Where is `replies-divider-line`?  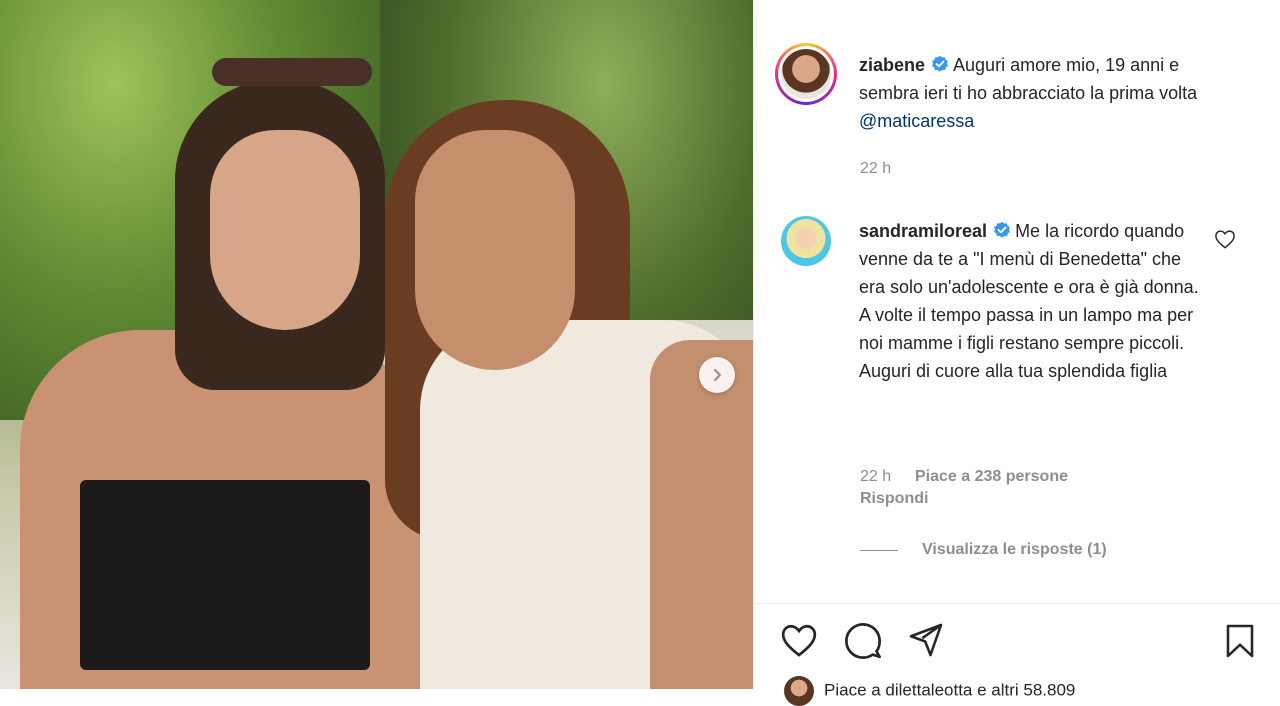 replies-divider-line is located at coordinates (879, 550).